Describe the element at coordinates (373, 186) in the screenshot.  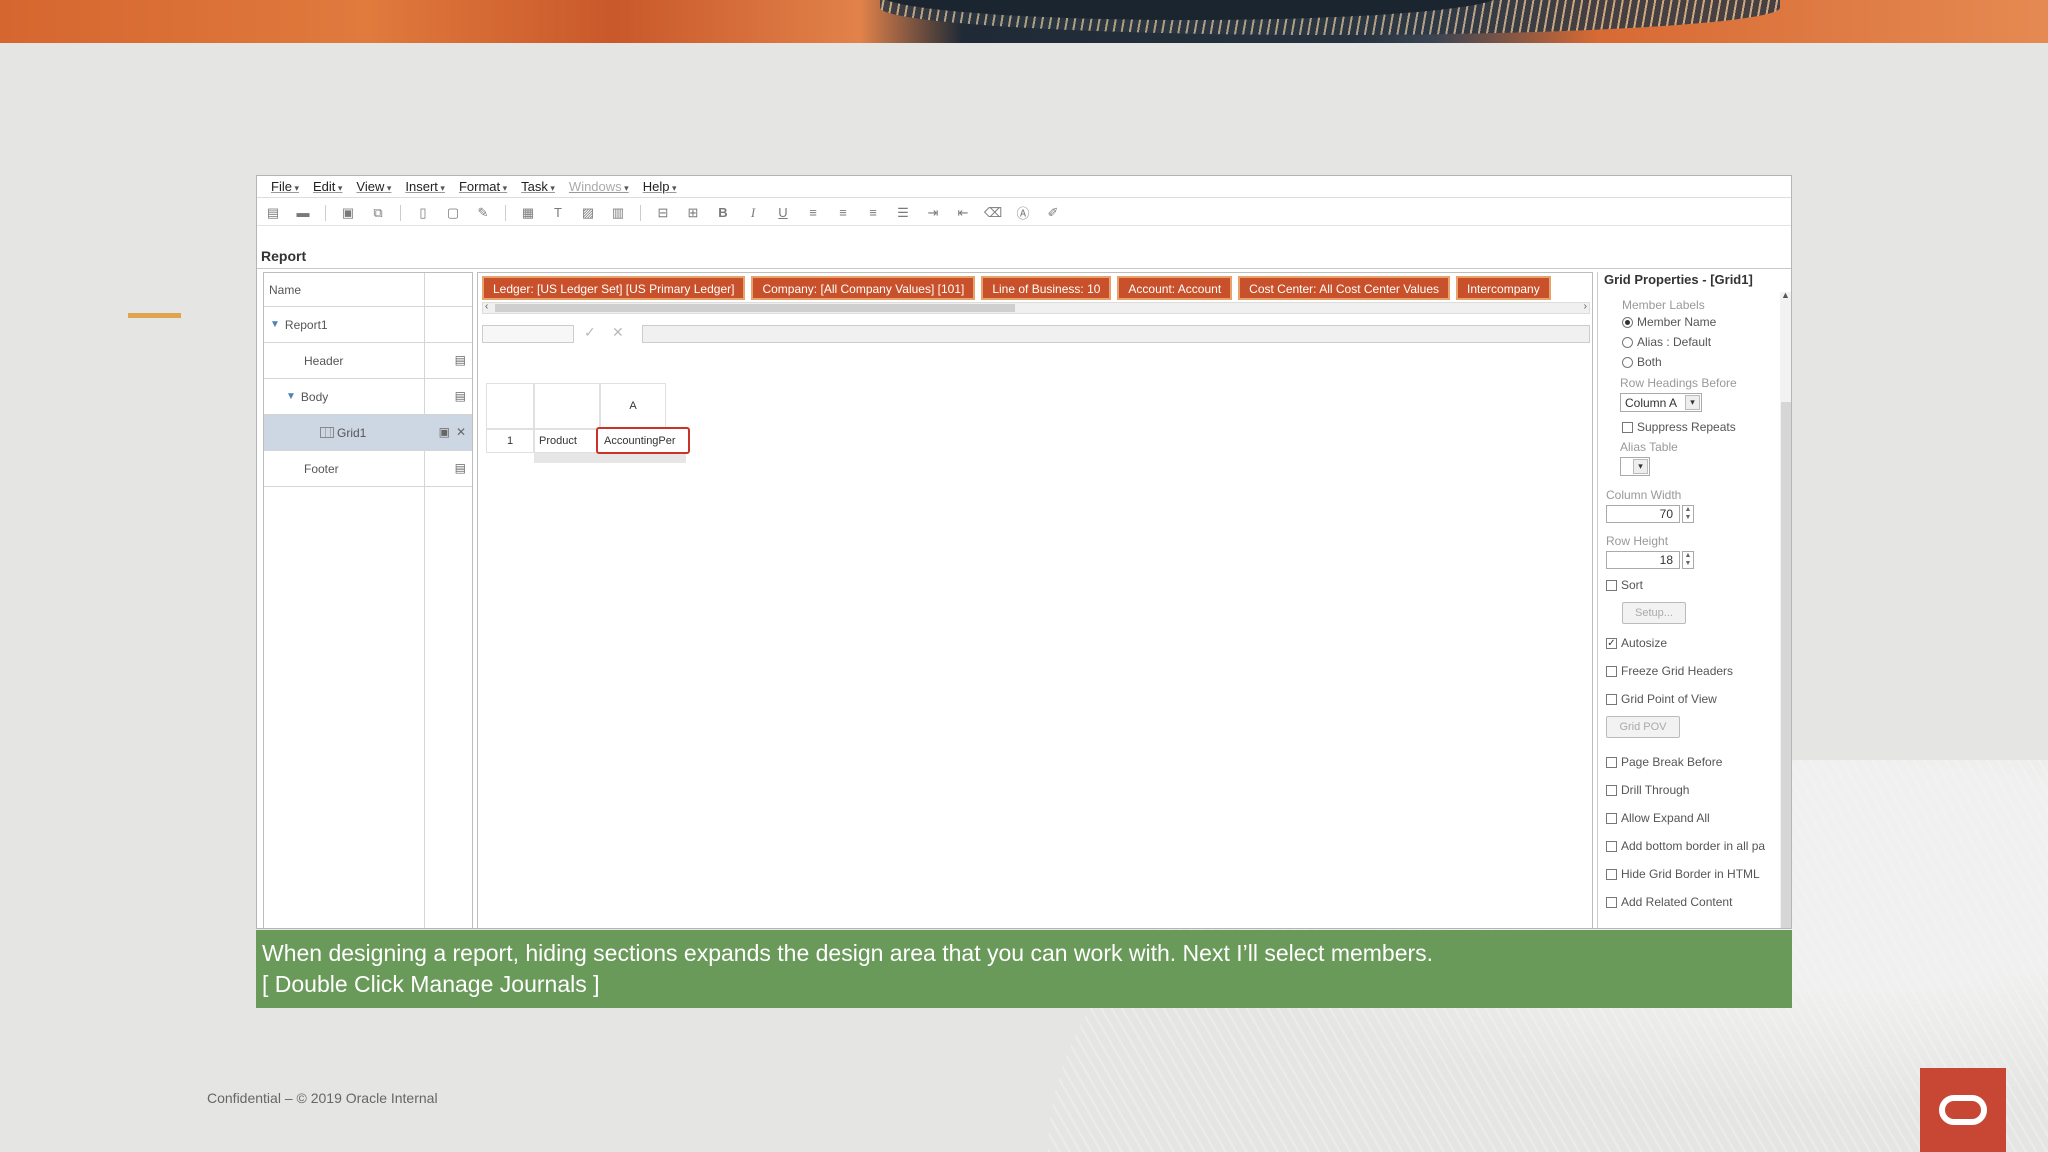
I see `menu-view: View` at that location.